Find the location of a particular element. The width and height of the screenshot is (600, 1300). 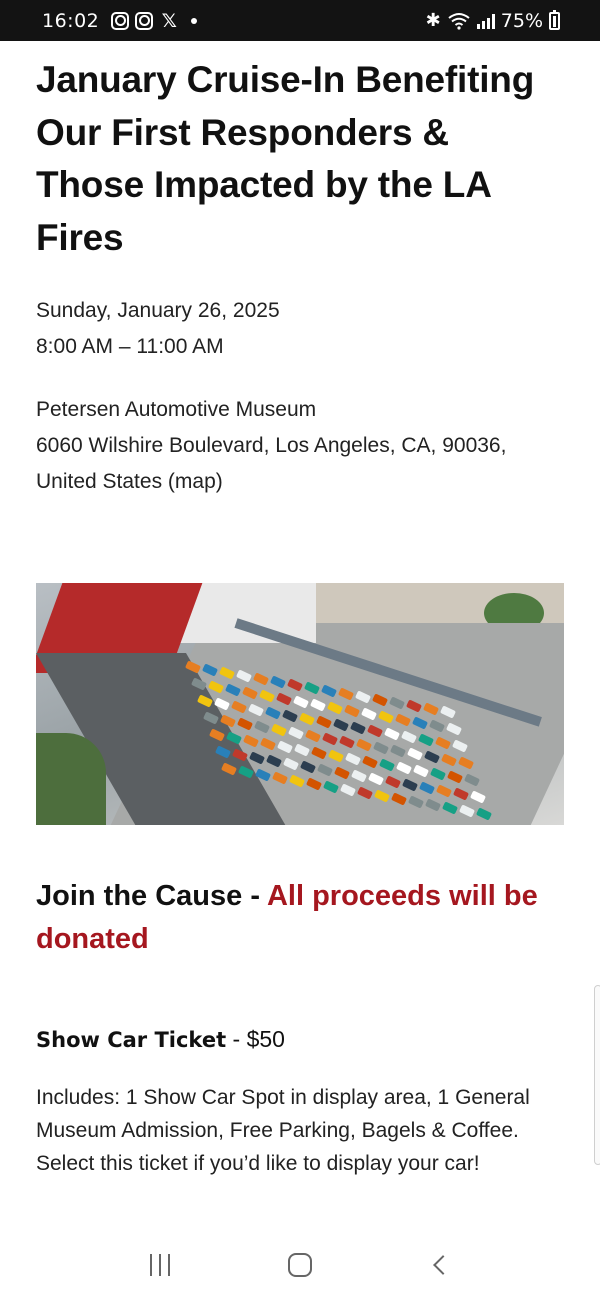

status-left: 16:02 𝕏 is located at coordinates (120, 20).